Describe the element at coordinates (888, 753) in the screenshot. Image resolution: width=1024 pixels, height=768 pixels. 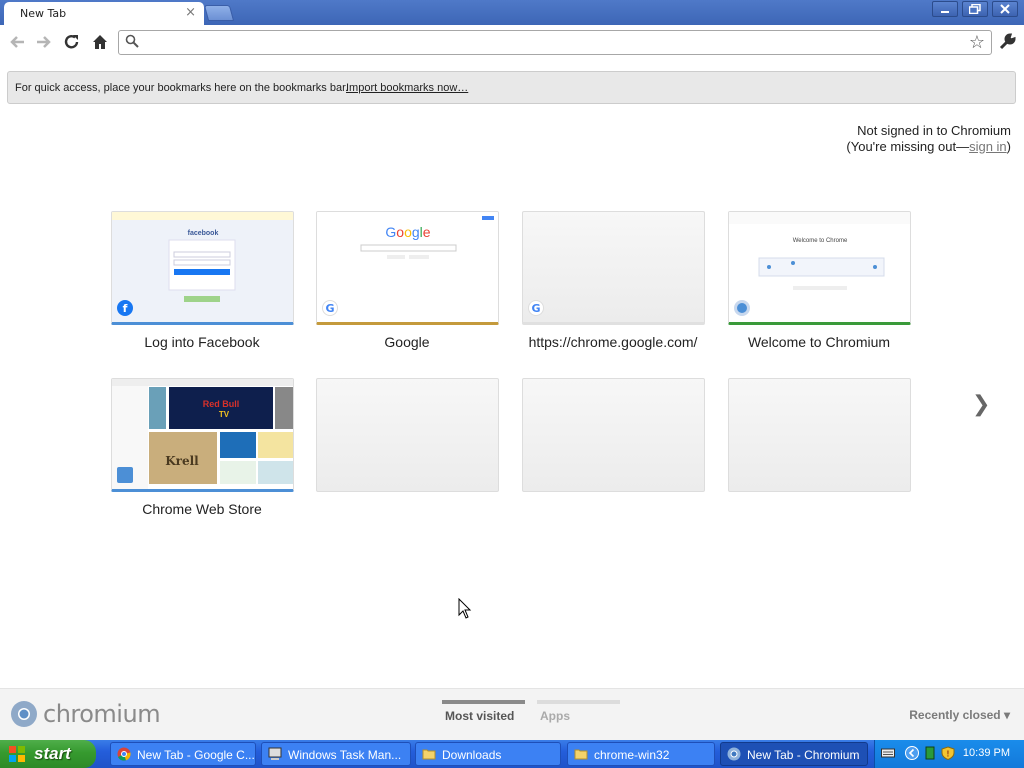
I see `keyboard-icon` at that location.